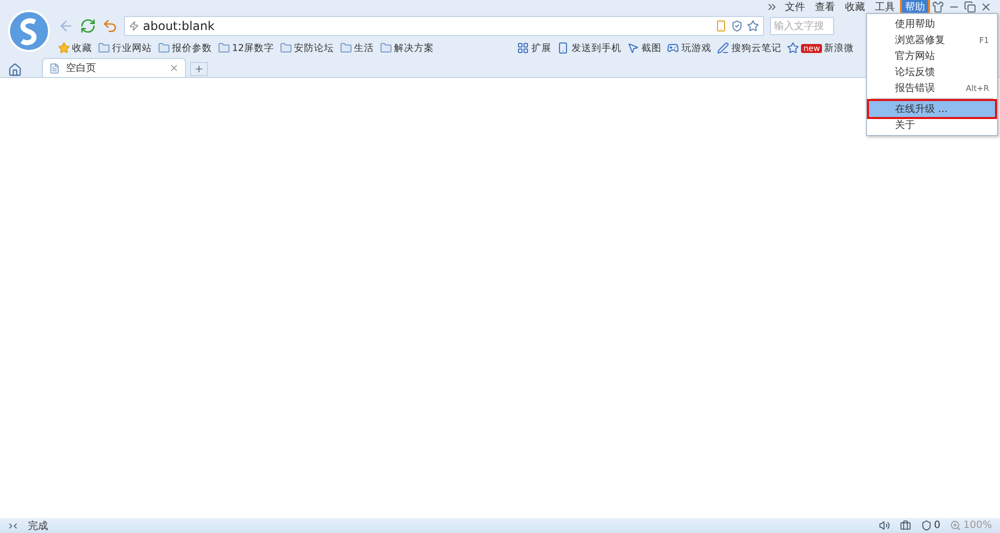 This screenshot has width=1000, height=533. What do you see at coordinates (723, 48) in the screenshot?
I see `note-icon` at bounding box center [723, 48].